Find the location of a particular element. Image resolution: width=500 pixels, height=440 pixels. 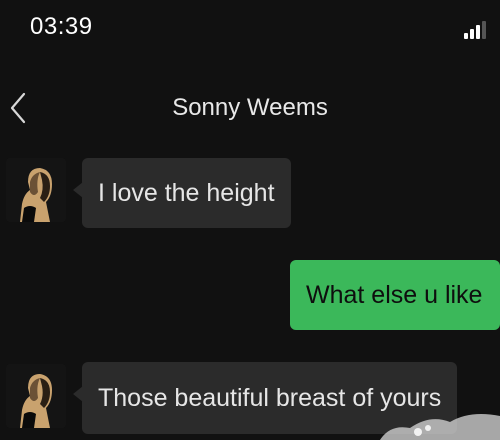

outgoing-message-bubble: What else u like is located at coordinates (395, 295).